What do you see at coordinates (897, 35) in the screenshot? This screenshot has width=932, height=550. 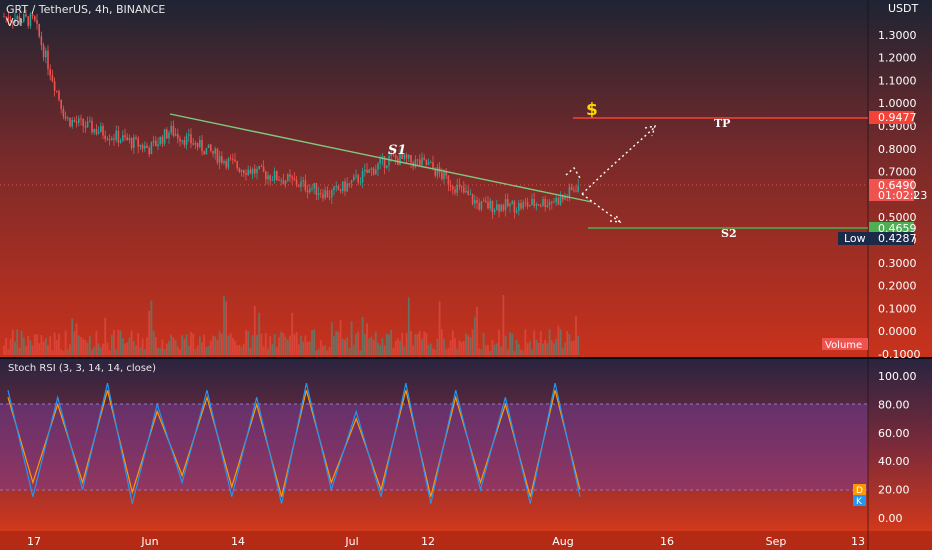 I see `price-tick-label: 1.3000` at bounding box center [897, 35].